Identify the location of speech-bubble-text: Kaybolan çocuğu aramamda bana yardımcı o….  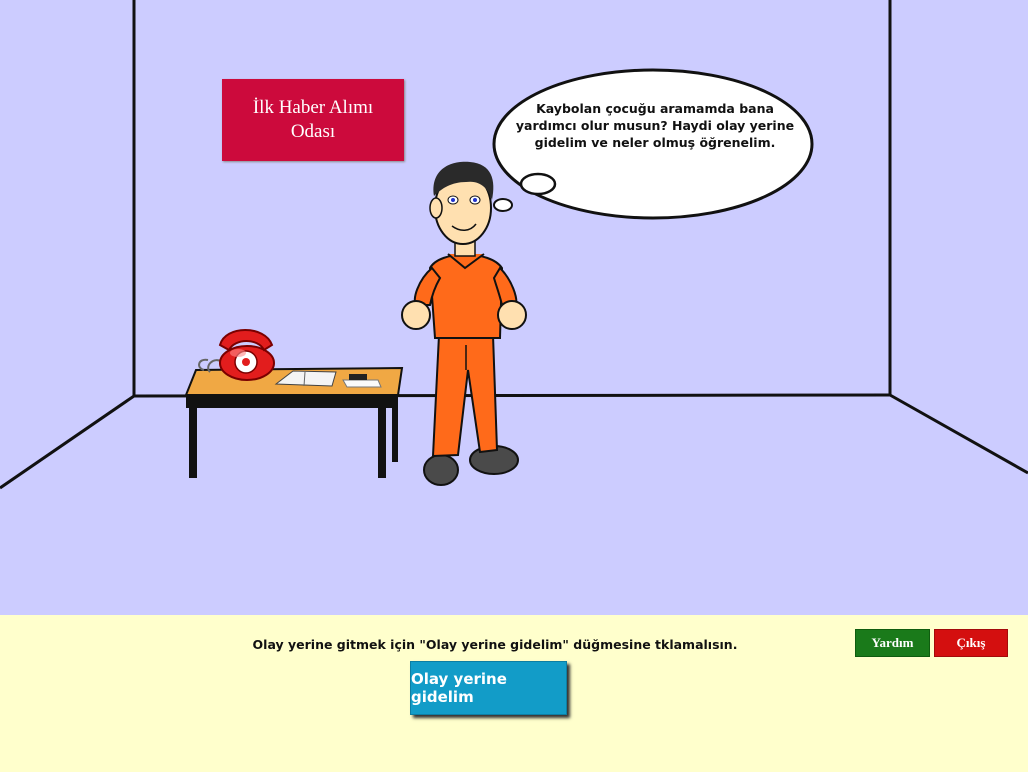
(655, 125).